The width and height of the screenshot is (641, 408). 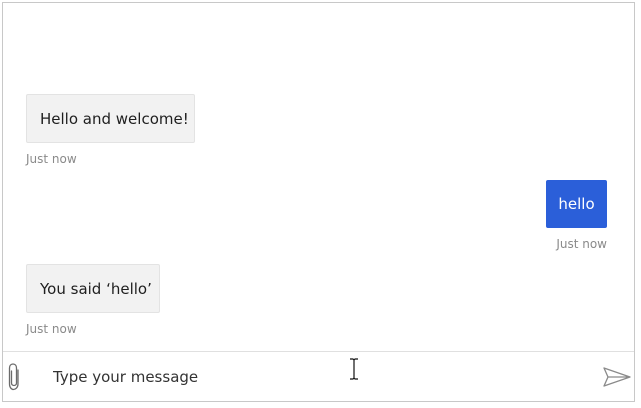 What do you see at coordinates (114, 118) in the screenshot?
I see `message-text: Hello and welcome!` at bounding box center [114, 118].